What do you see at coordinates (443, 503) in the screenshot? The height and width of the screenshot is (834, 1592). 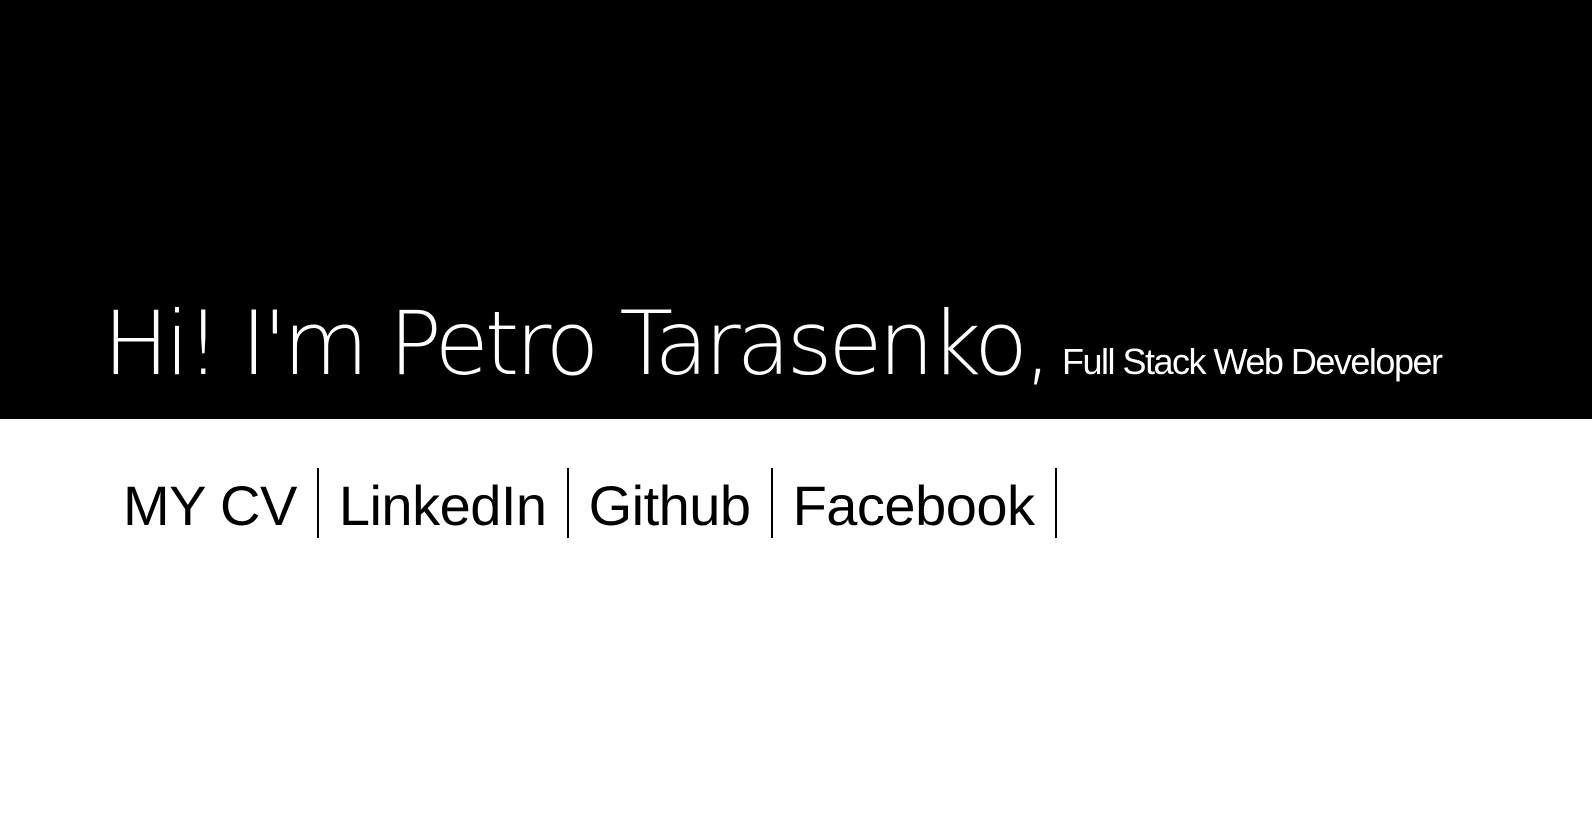 I see `linkedin-link: LinkedIn` at bounding box center [443, 503].